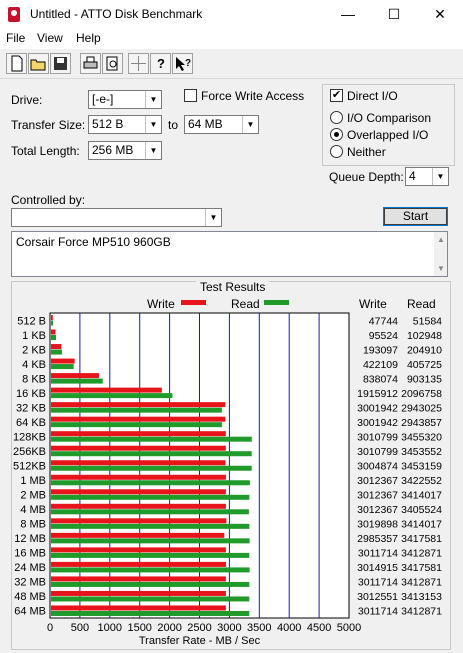  Describe the element at coordinates (424, 336) in the screenshot. I see `read-value: 102948` at that location.